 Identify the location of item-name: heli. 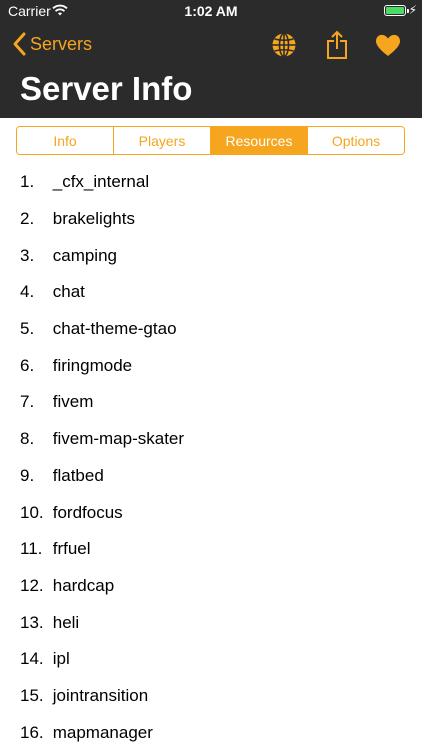
(66, 622).